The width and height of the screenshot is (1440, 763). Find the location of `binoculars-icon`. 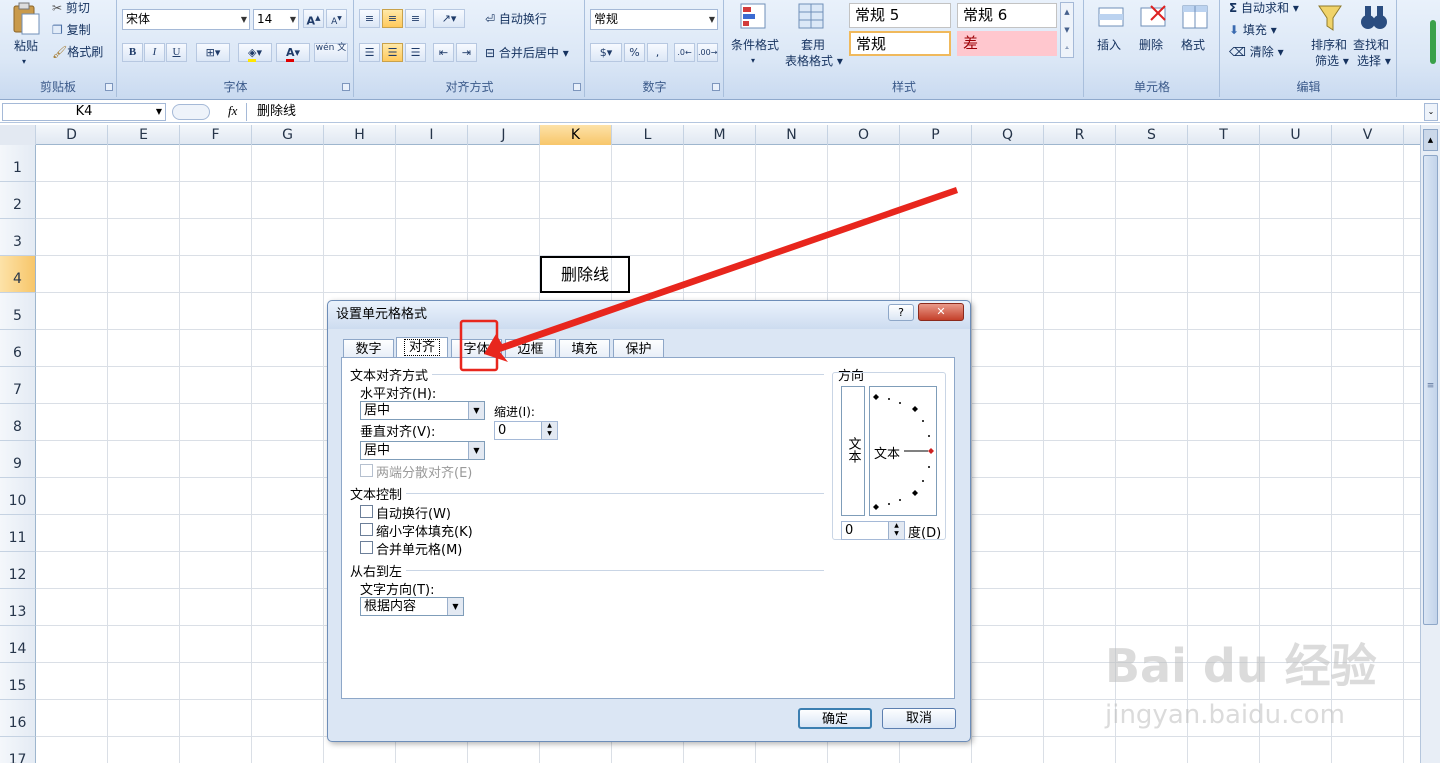

binoculars-icon is located at coordinates (1374, 18).